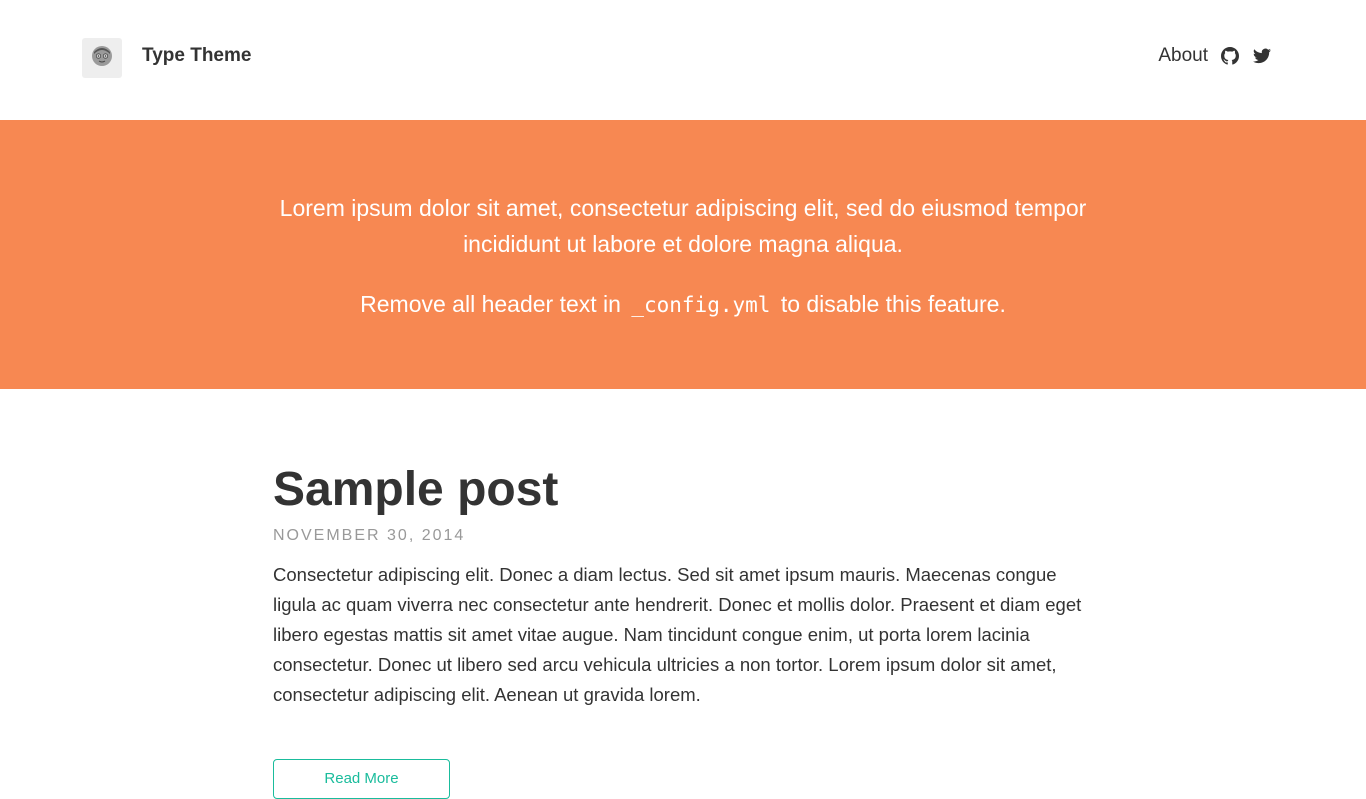  What do you see at coordinates (196, 56) in the screenshot?
I see `site-title: Type Theme` at bounding box center [196, 56].